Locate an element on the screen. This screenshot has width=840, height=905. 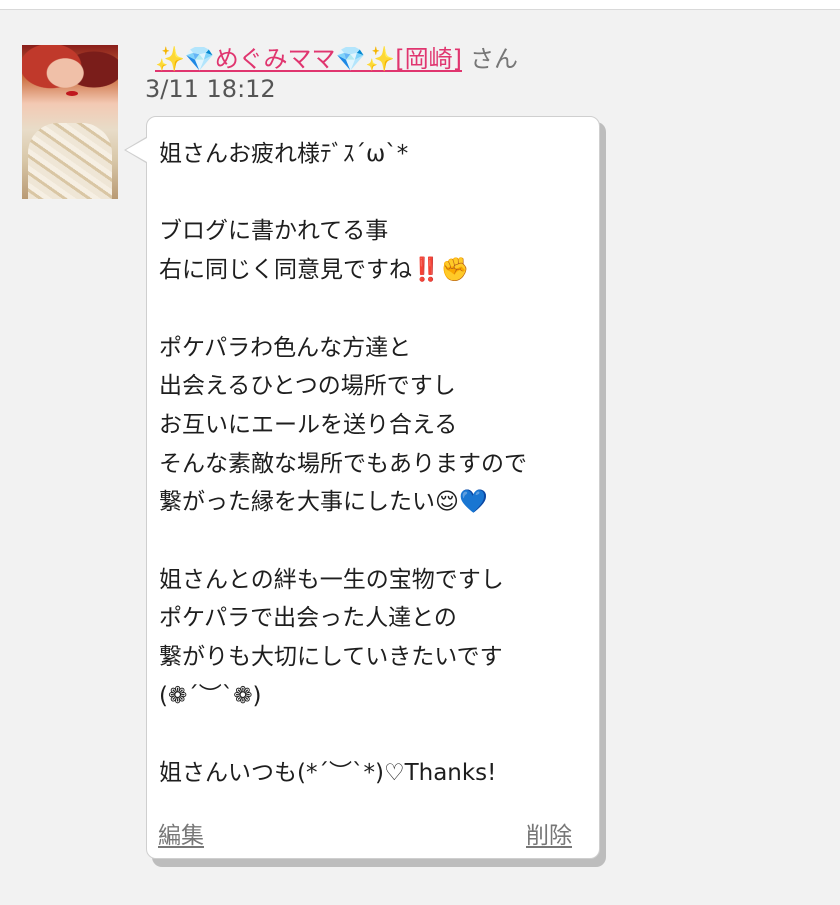
author-honorific: さん is located at coordinates (493, 59).